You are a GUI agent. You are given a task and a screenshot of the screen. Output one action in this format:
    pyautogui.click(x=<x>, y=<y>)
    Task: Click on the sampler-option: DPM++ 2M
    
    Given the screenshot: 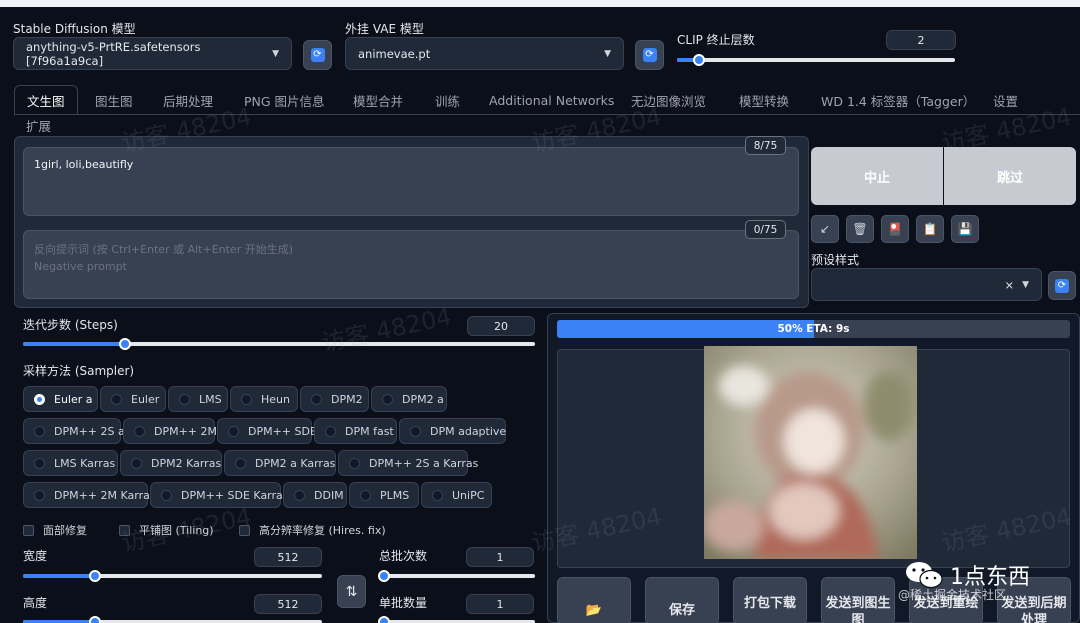 What is the action you would take?
    pyautogui.click(x=170, y=431)
    